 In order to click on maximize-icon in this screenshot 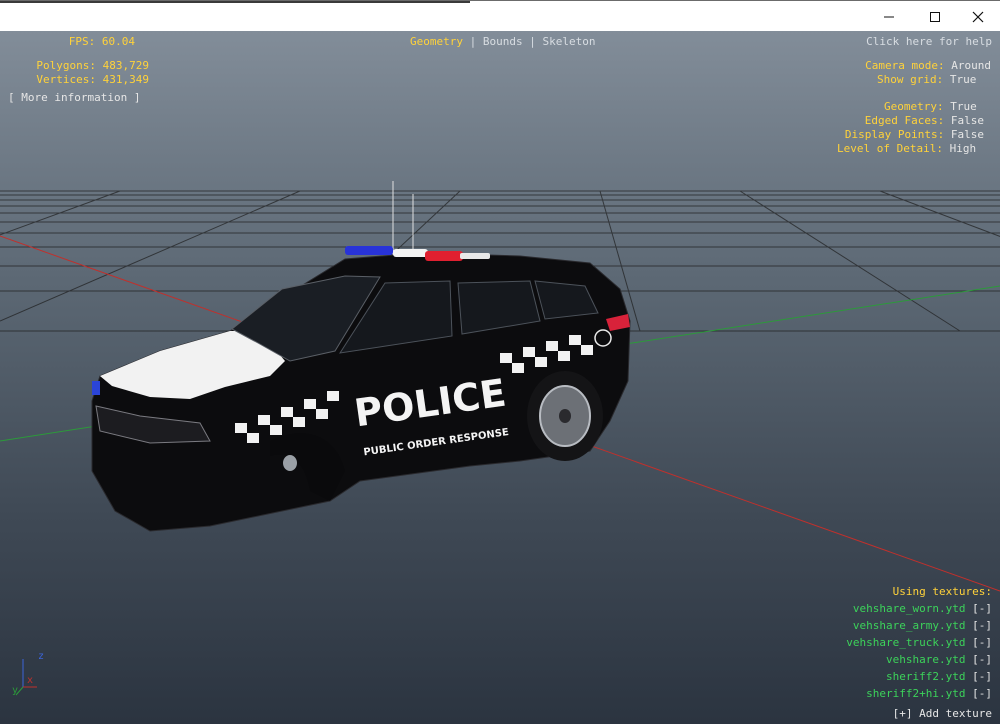, I will do `click(935, 16)`.